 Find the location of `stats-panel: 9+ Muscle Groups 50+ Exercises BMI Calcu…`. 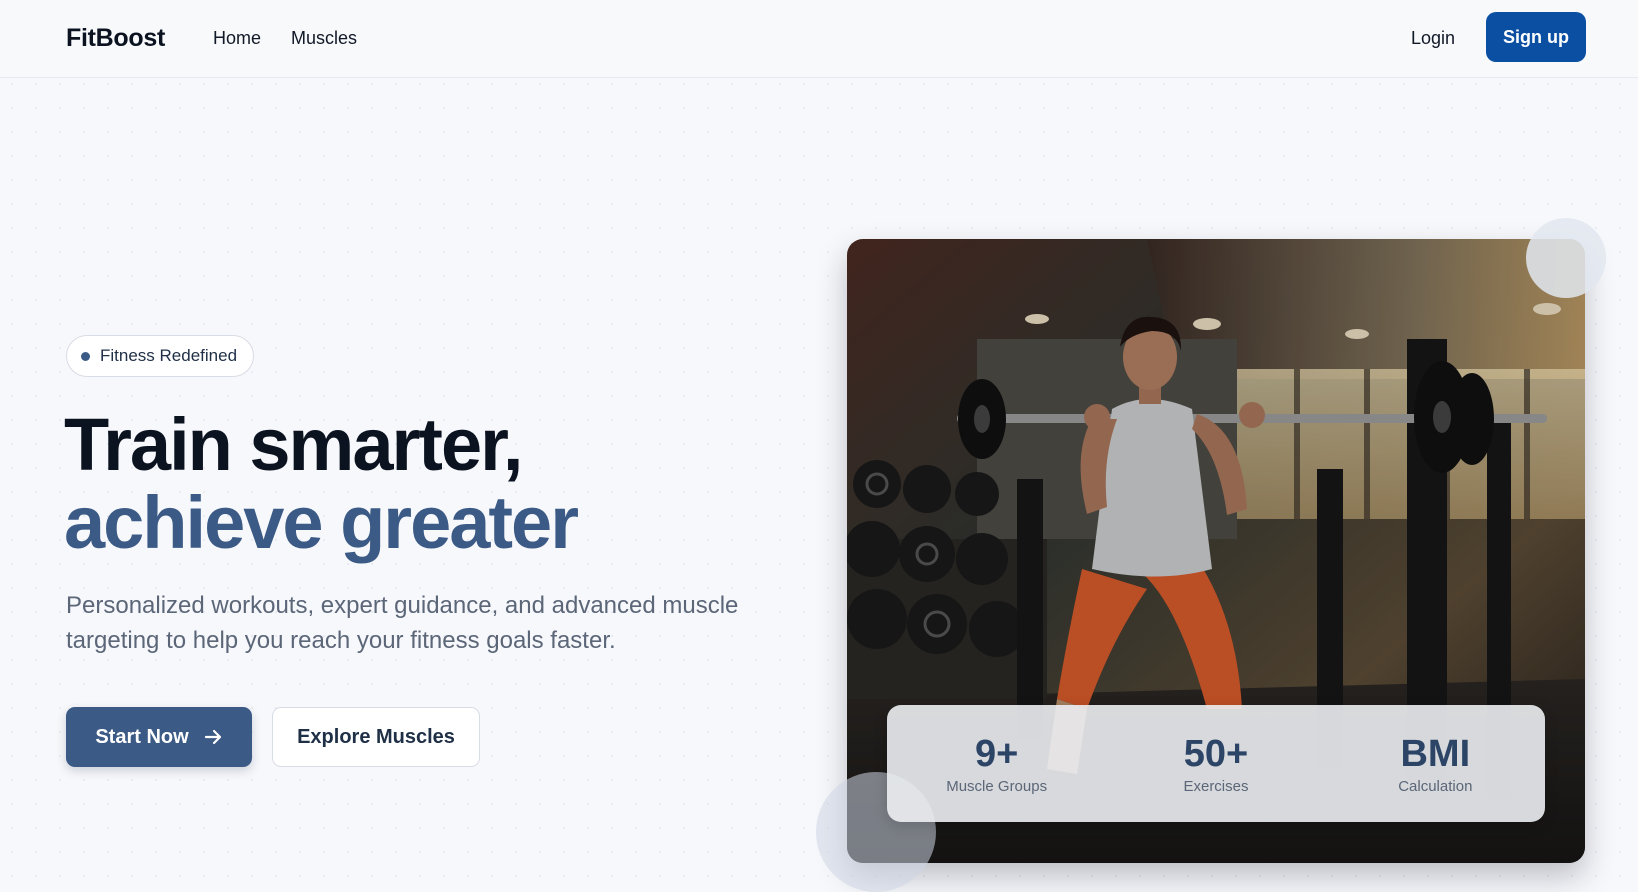

stats-panel: 9+ Muscle Groups 50+ Exercises BMI Calcu… is located at coordinates (1216, 763).